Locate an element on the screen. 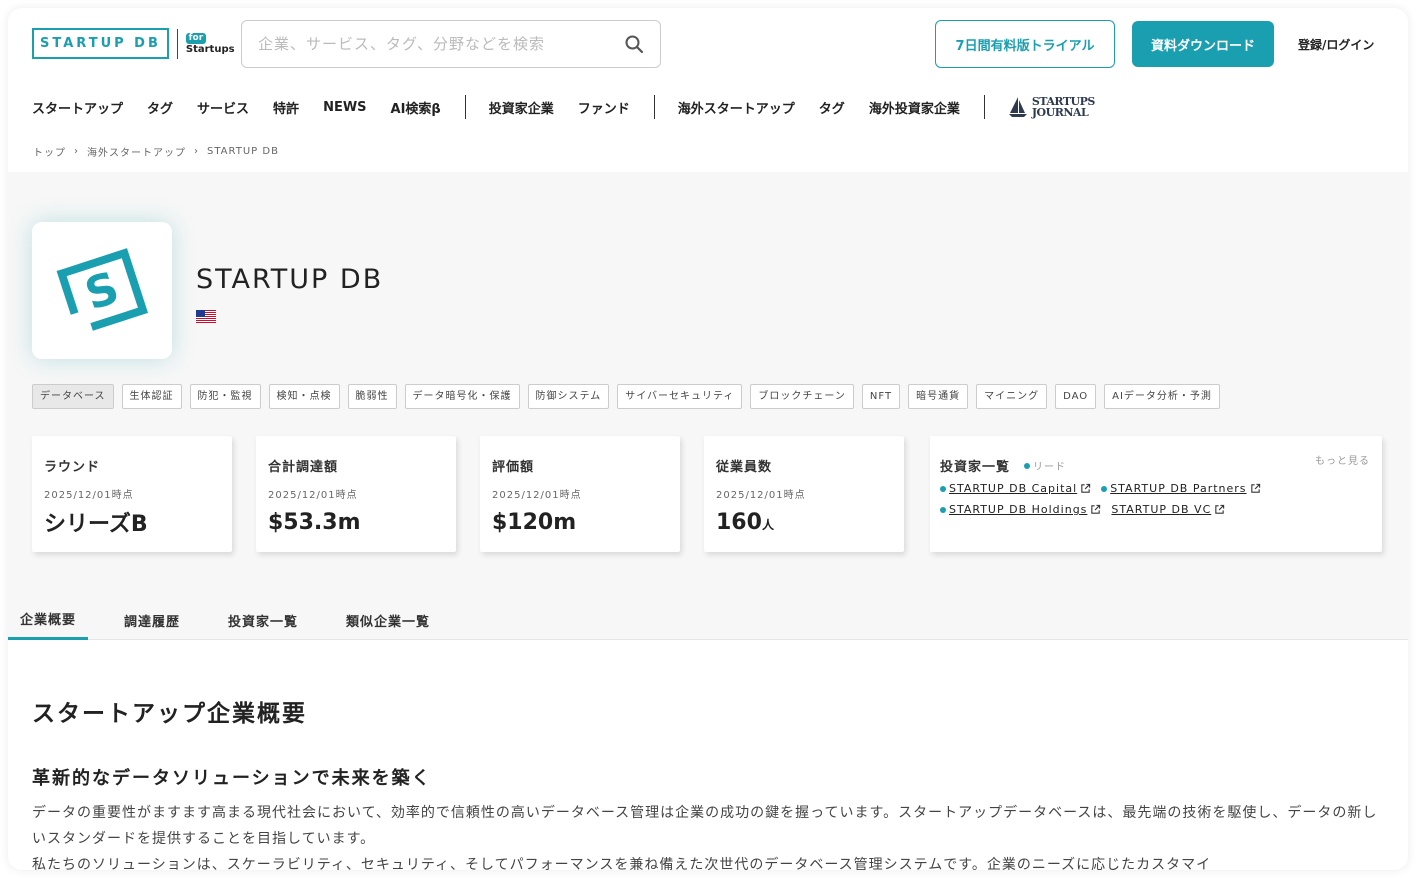  tag-item: NFT is located at coordinates (881, 396).